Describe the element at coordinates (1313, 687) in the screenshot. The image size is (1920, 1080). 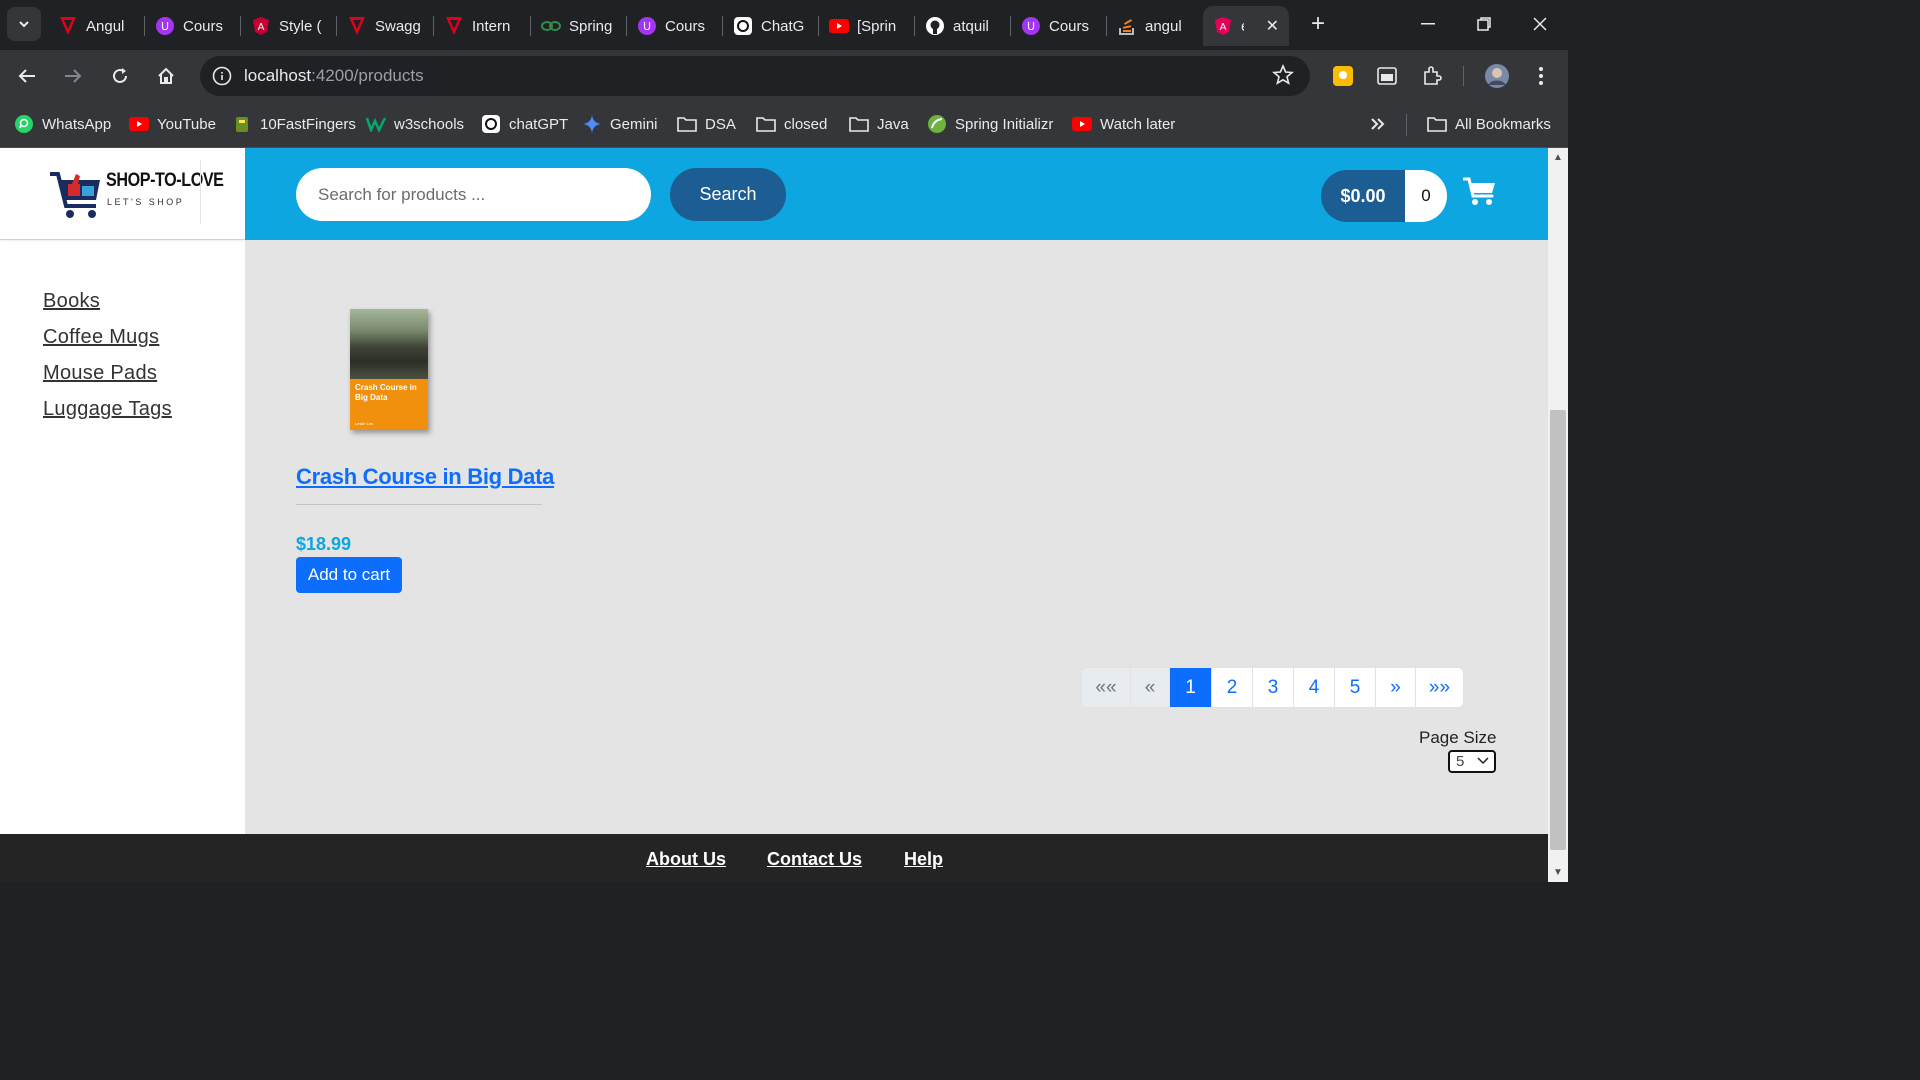
I see `pagination-page-4: 4` at that location.